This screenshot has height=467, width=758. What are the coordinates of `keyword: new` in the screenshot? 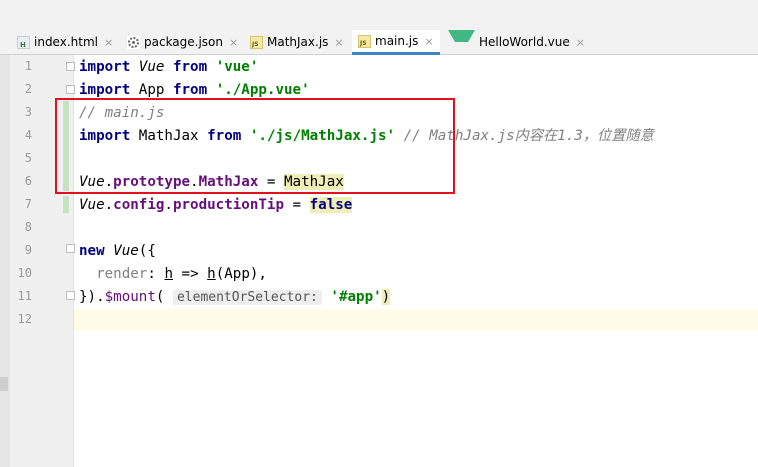 It's located at (92, 251).